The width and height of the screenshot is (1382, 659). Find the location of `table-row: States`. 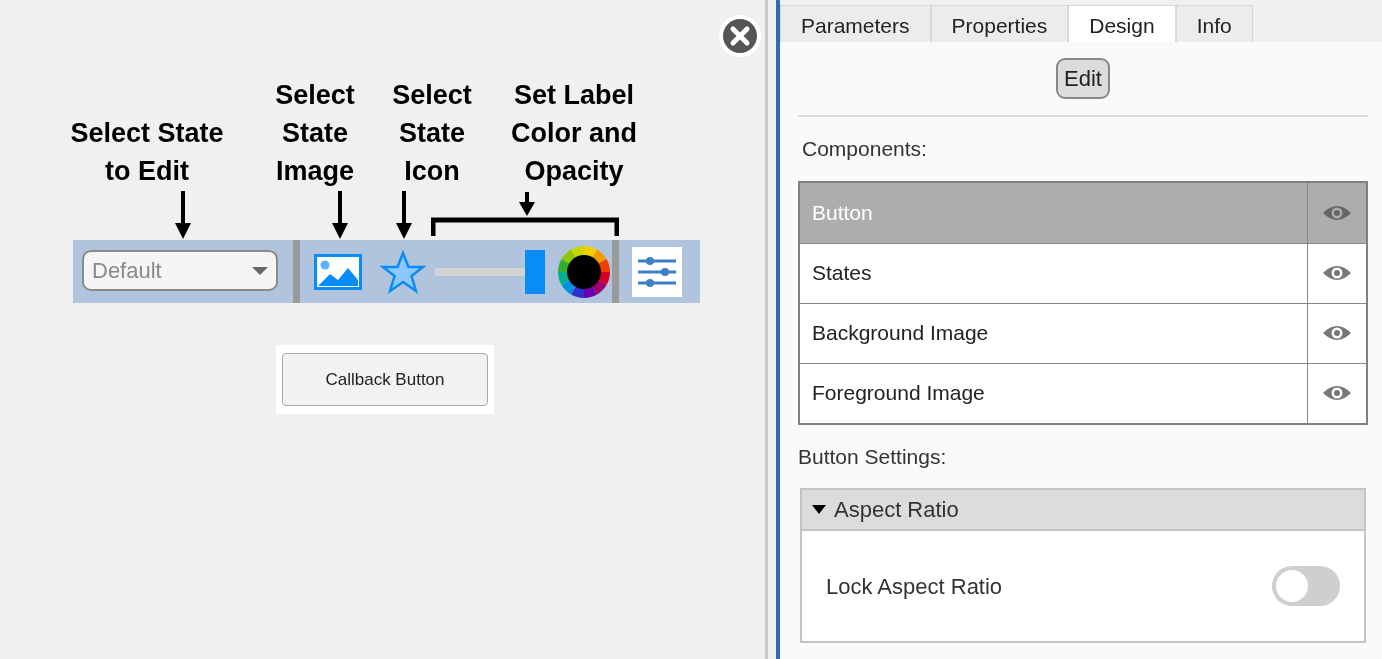

table-row: States is located at coordinates (1083, 272).